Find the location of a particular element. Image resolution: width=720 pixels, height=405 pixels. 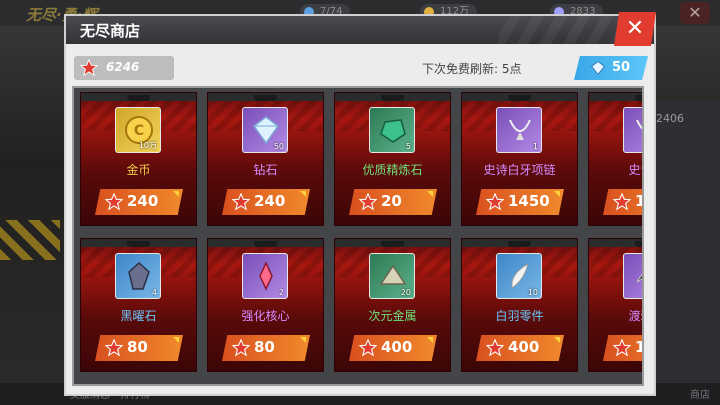

item-name: 次元金属 is located at coordinates (392, 316).